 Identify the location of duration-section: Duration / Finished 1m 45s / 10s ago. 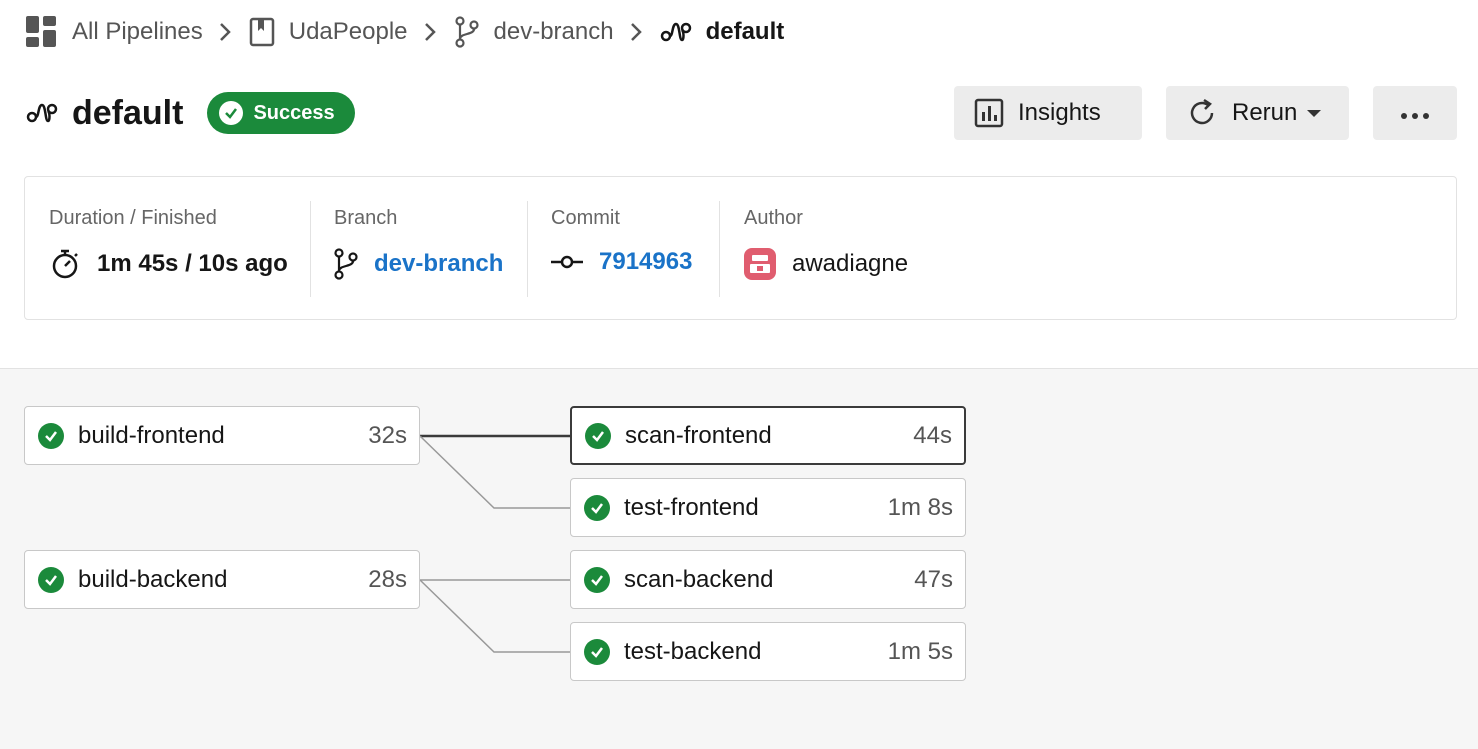
(168, 248).